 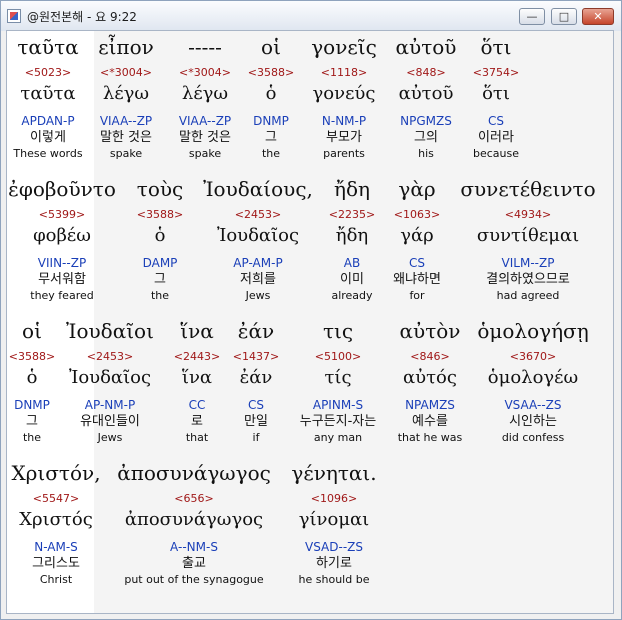 I want to click on strong-number: <1096>, so click(x=334, y=498).